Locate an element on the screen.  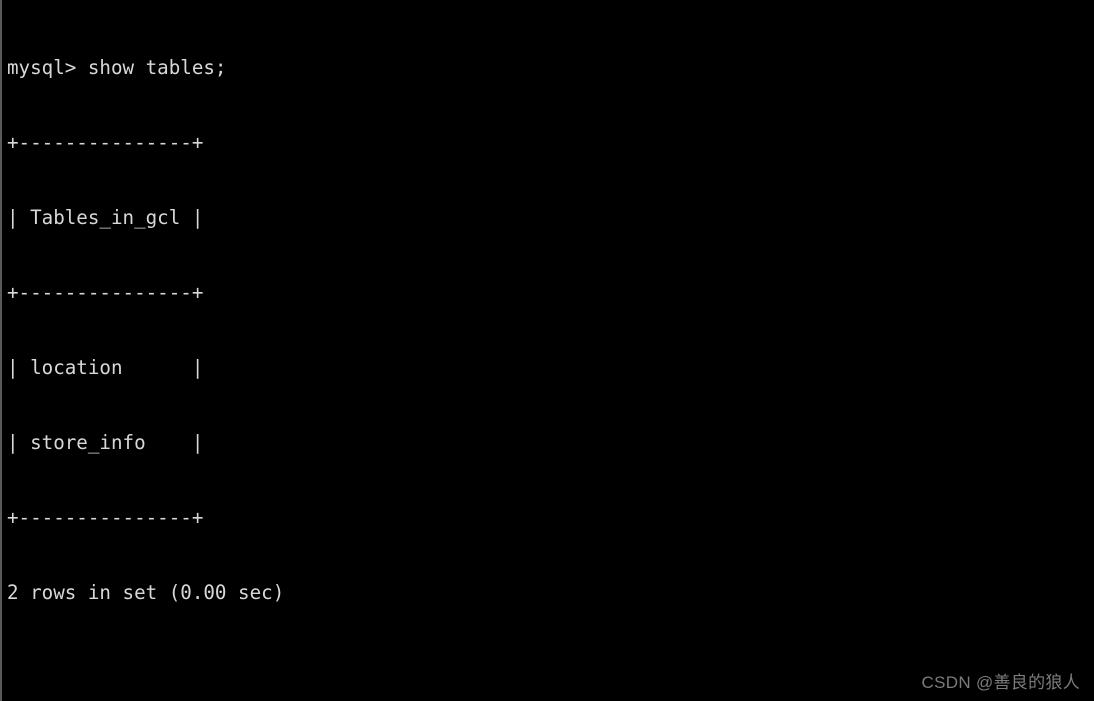
terminal-line: | location | is located at coordinates (105, 367).